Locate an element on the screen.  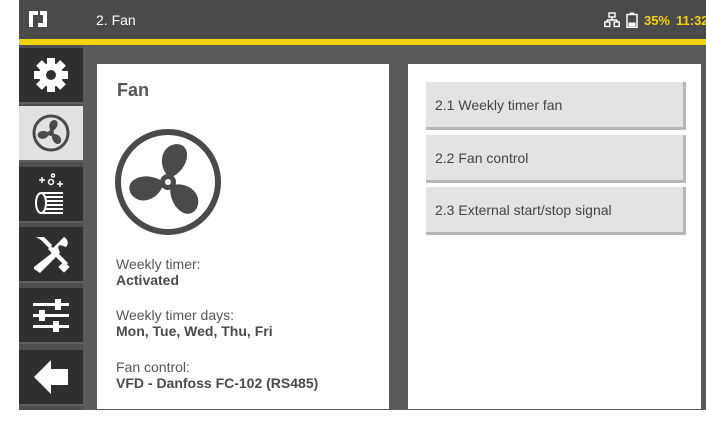
sidebar is located at coordinates (51, 227).